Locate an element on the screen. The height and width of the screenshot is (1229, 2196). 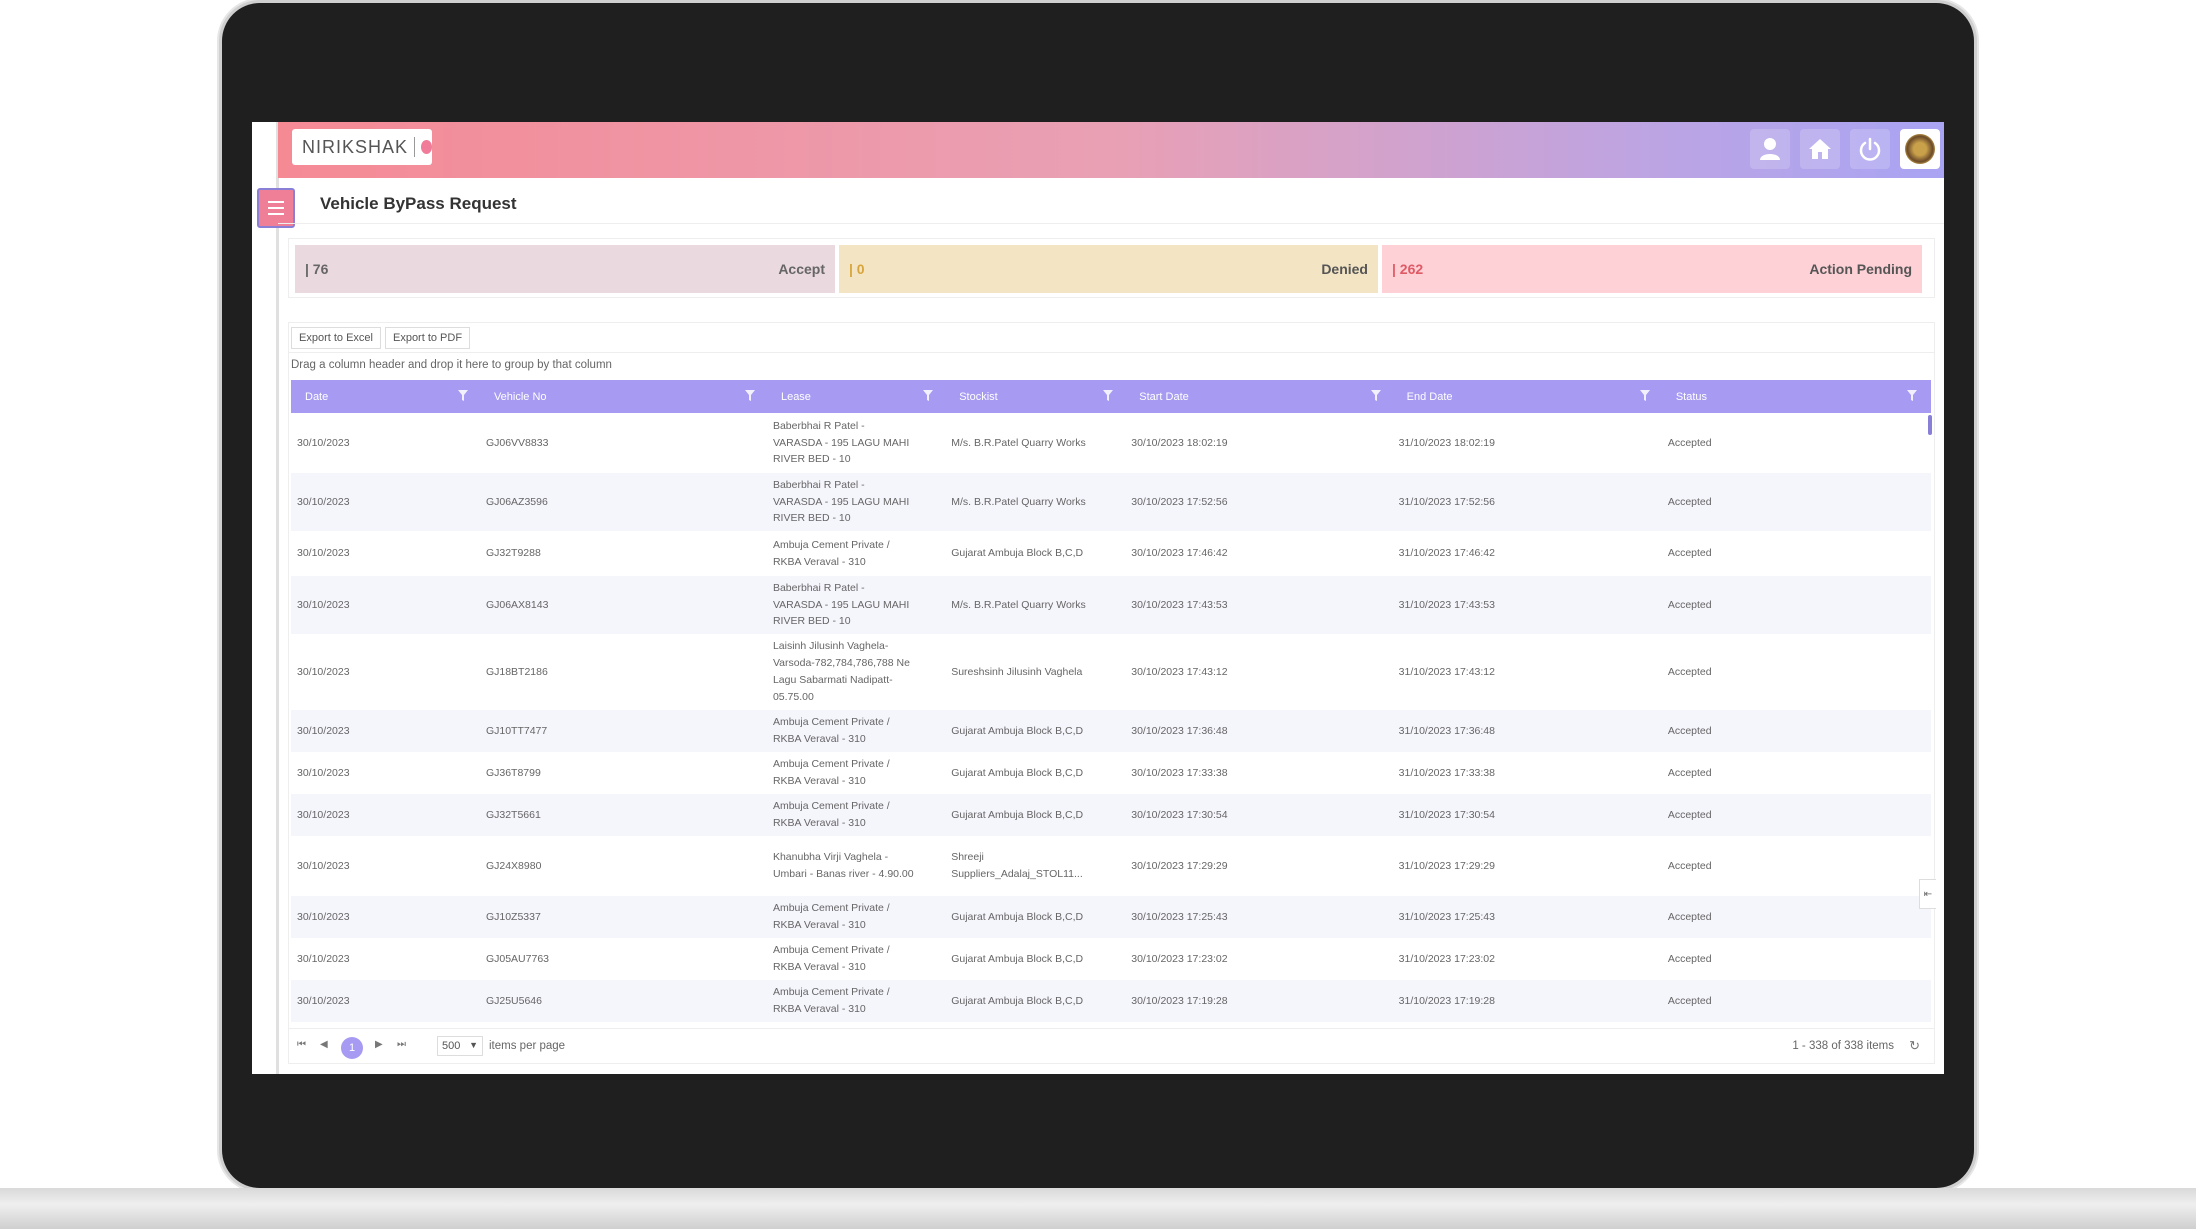
cell-text: 30/10/2023 17:43:12 is located at coordinates (1179, 671).